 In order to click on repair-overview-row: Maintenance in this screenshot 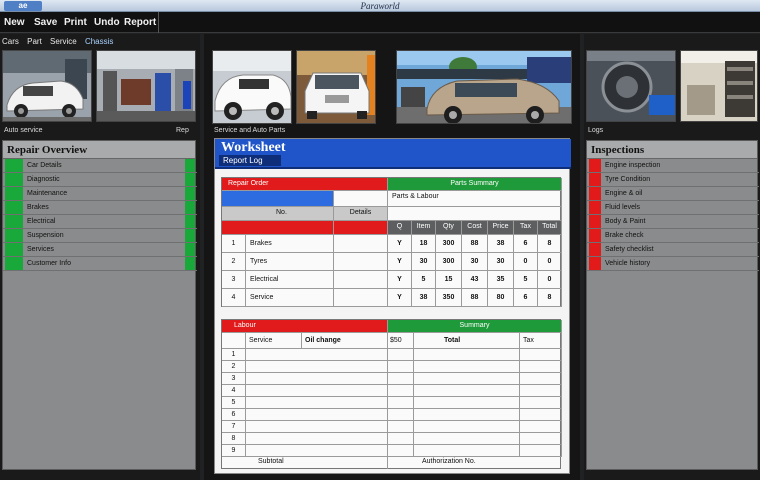, I will do `click(100, 194)`.